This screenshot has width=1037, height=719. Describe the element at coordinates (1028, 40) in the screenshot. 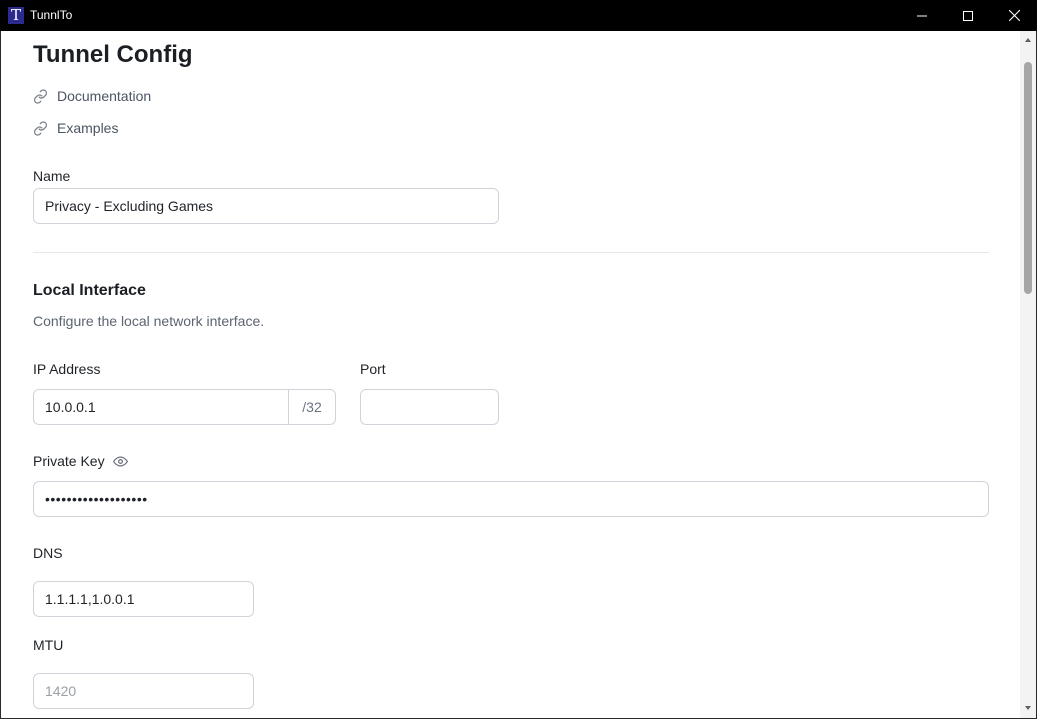

I see `scroll-up-icon` at that location.